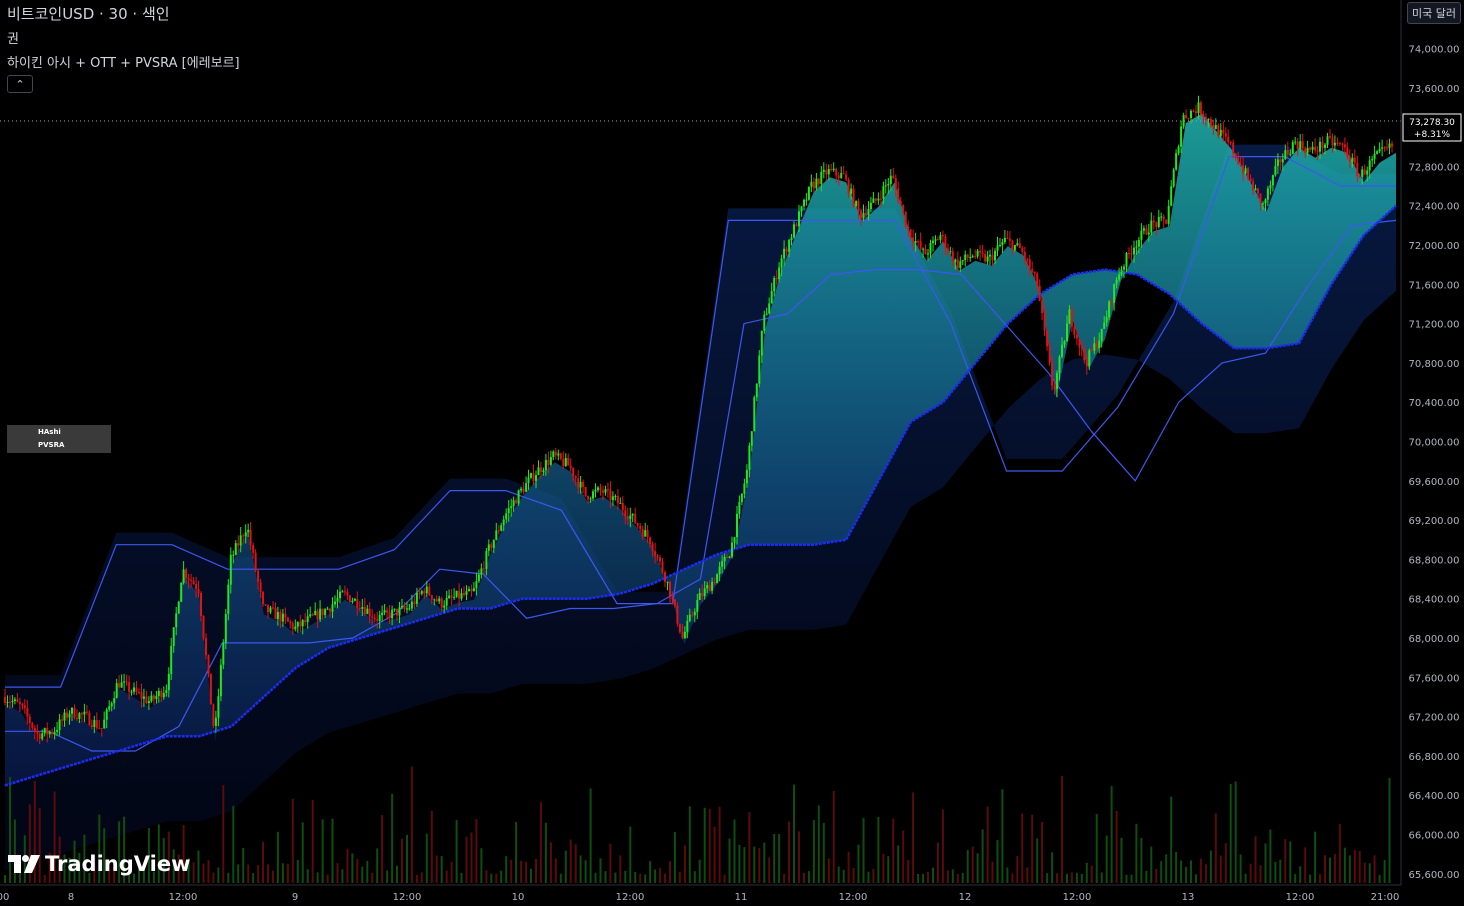 Image resolution: width=1464 pixels, height=906 pixels. Describe the element at coordinates (20, 84) in the screenshot. I see `collapse-button: ⌃` at that location.